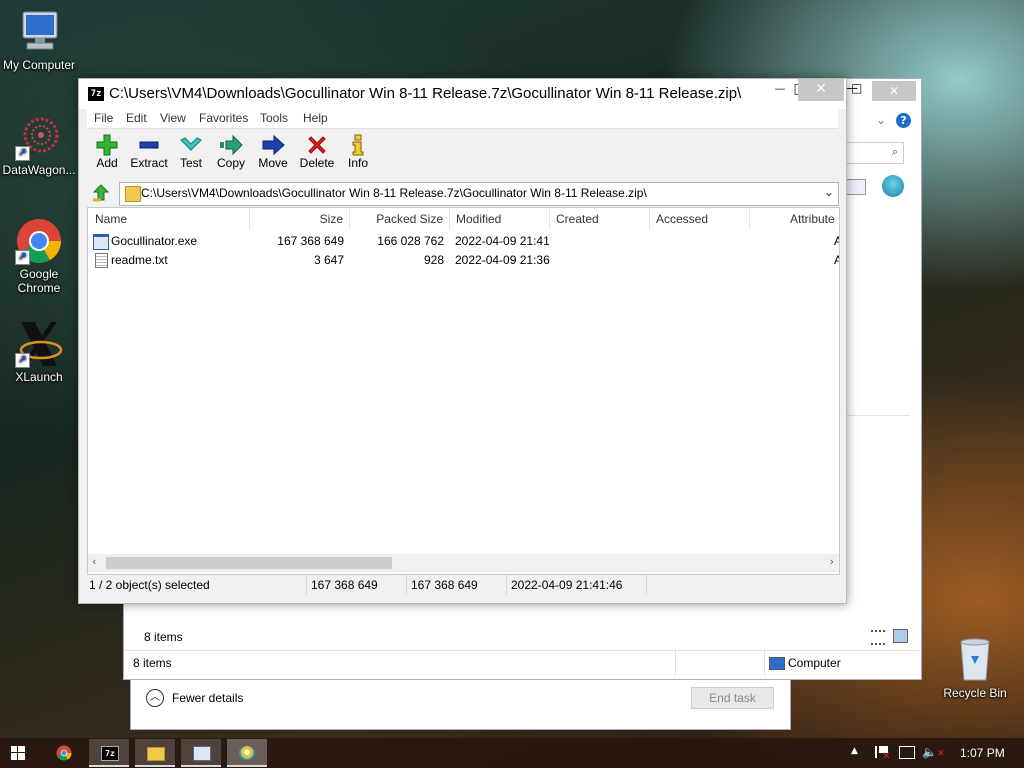 This screenshot has width=1024, height=768. What do you see at coordinates (231, 145) in the screenshot?
I see `copy-arrow-icon` at bounding box center [231, 145].